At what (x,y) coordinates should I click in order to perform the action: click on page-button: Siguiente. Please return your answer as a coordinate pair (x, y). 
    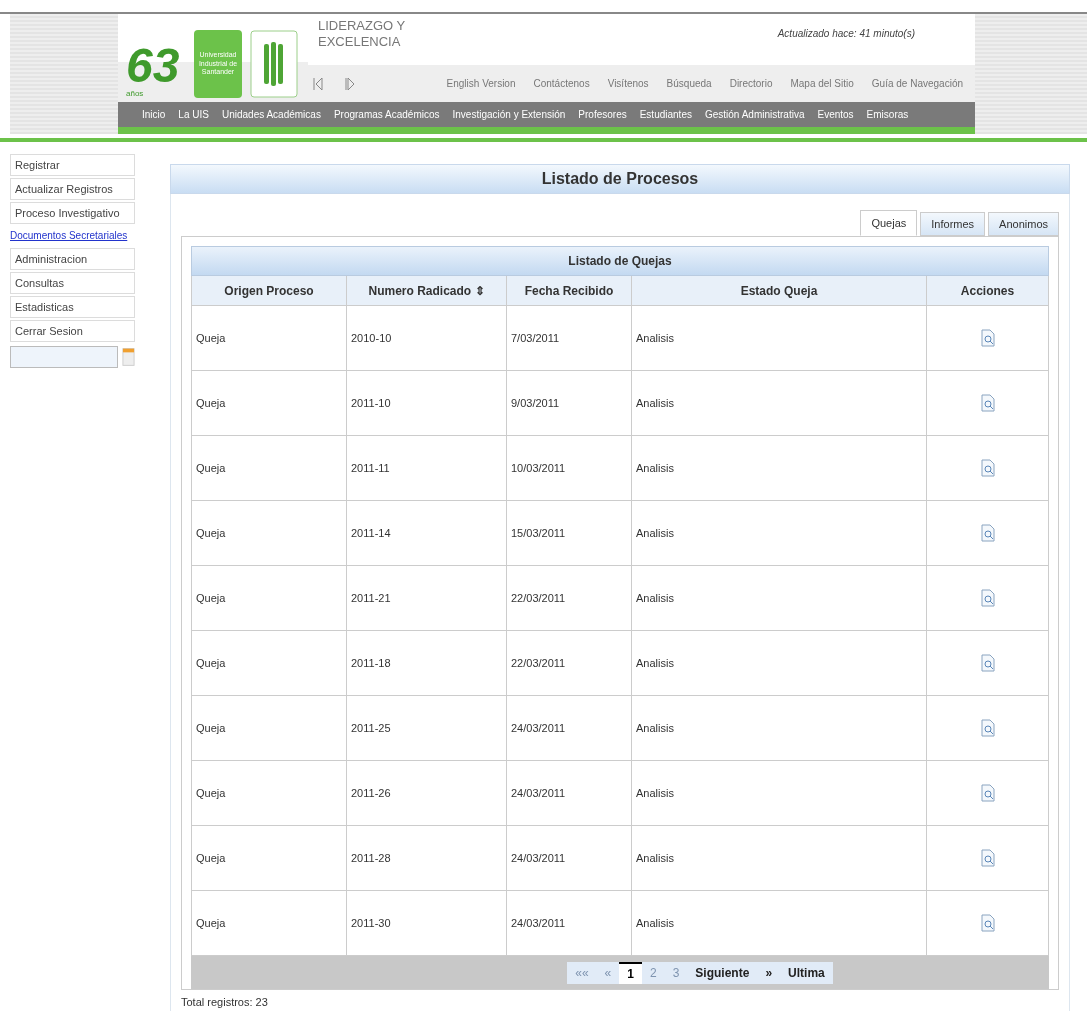
    Looking at the image, I should click on (722, 972).